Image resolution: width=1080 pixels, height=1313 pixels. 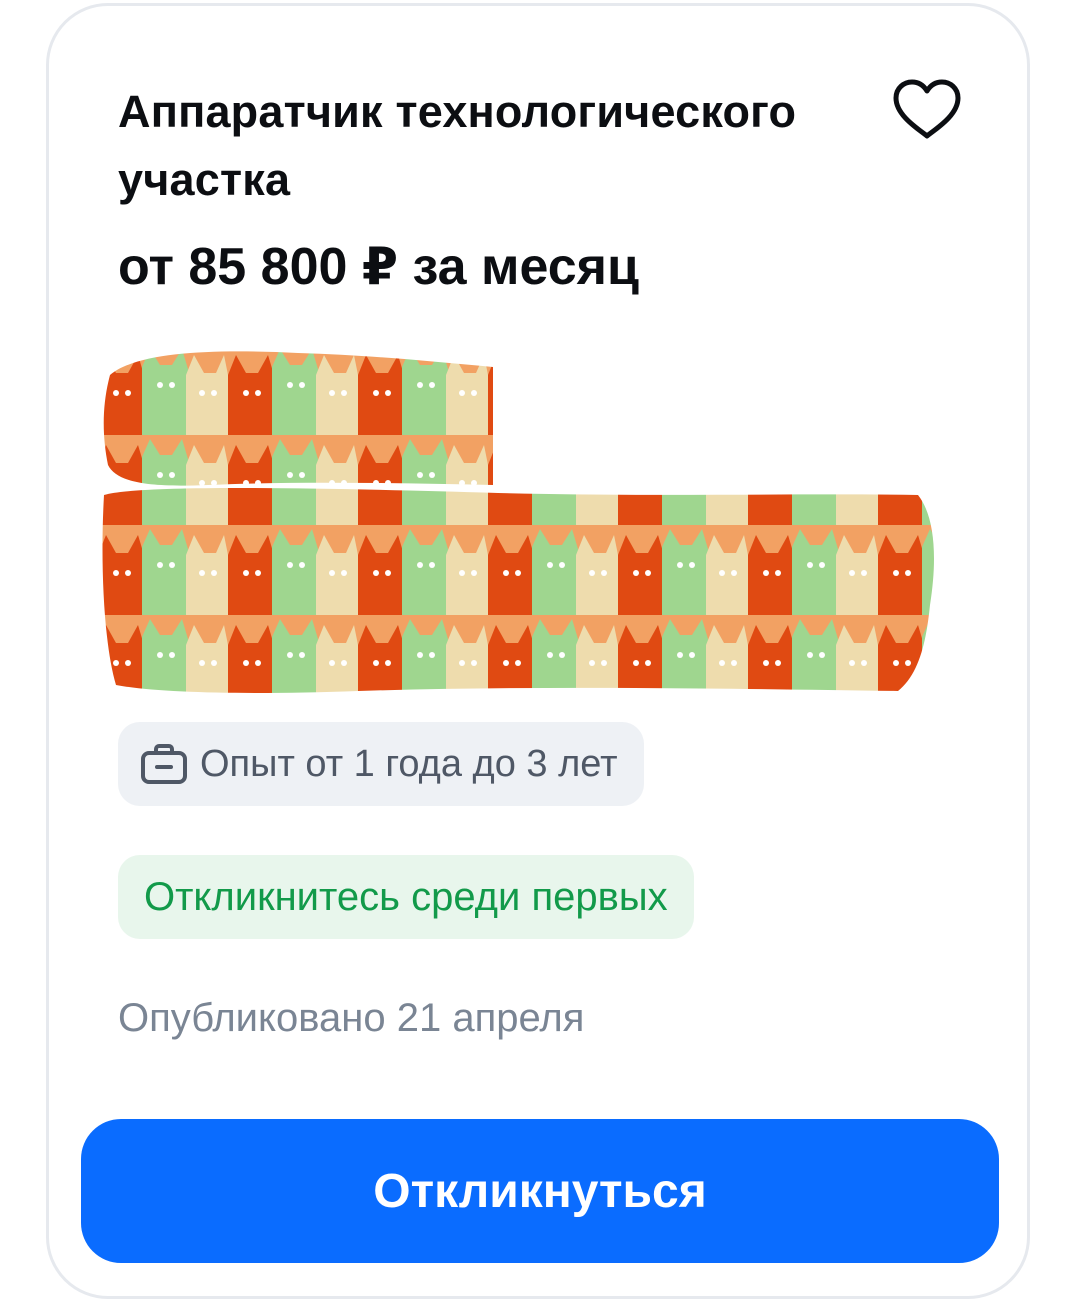 I want to click on experience-chip: Опыт от 1 года до 3 лет, so click(x=381, y=764).